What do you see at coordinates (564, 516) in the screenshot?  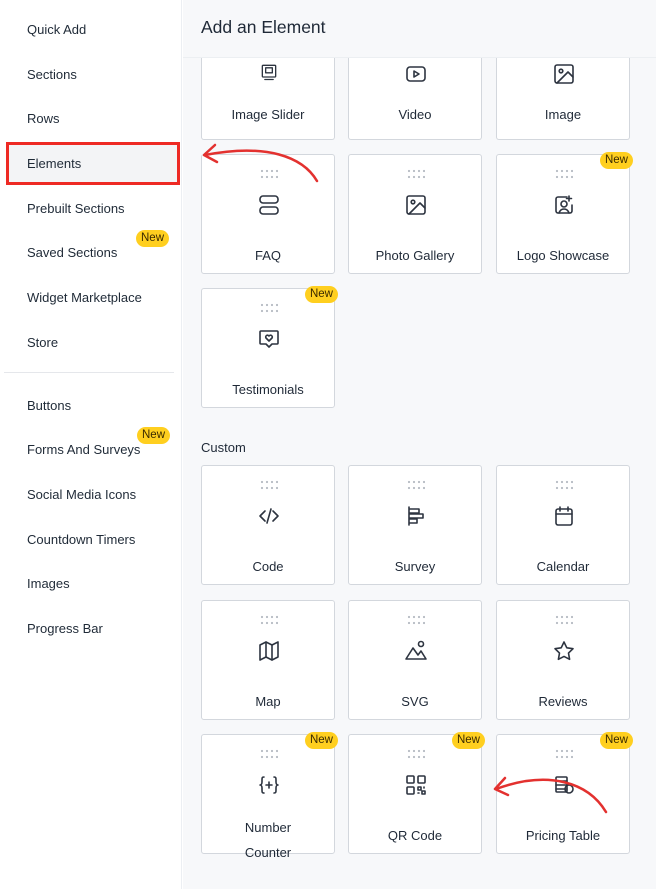 I see `calendar-icon` at bounding box center [564, 516].